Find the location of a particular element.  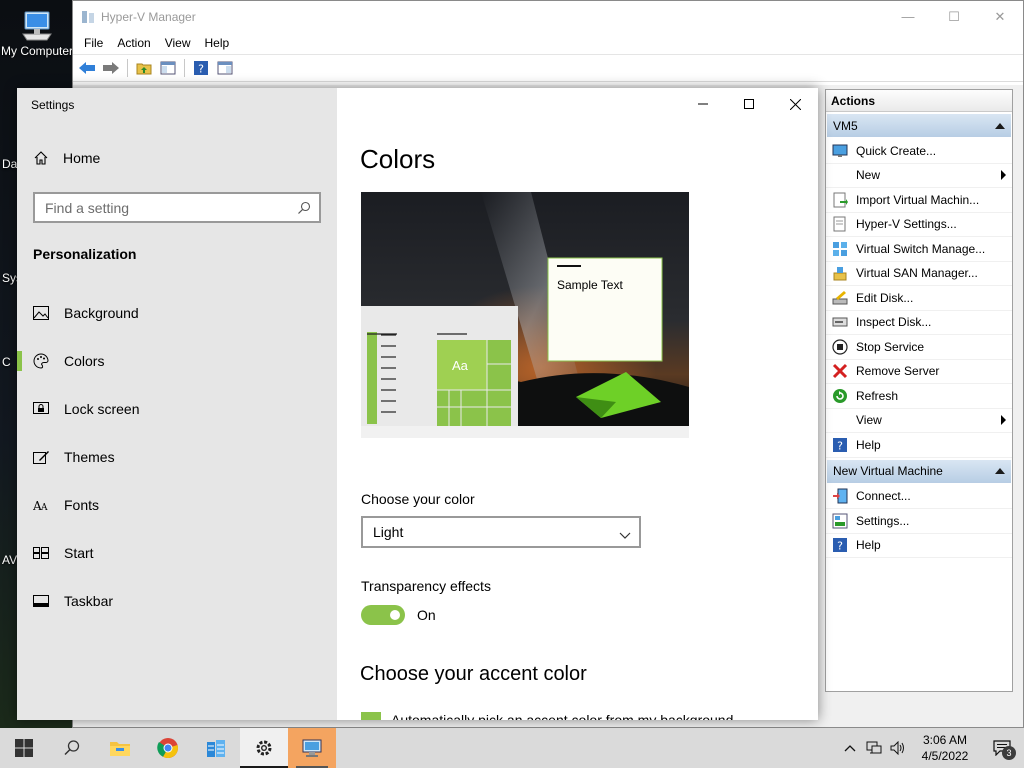

desktop-partial-label: AV is located at coordinates (10, 560).